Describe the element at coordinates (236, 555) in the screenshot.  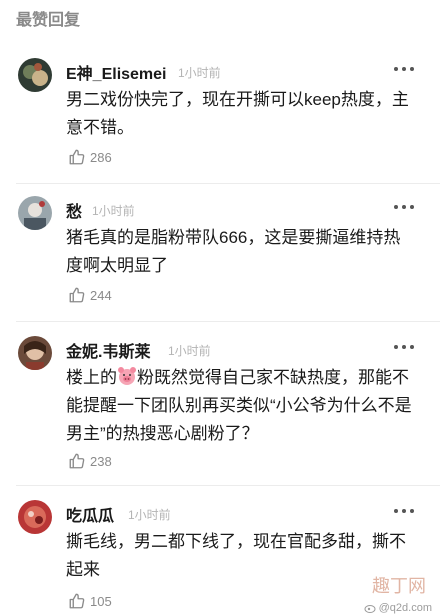
I see `comment-text: 撕毛线，男二都下线了，现在官配多甜，撕不起来` at that location.